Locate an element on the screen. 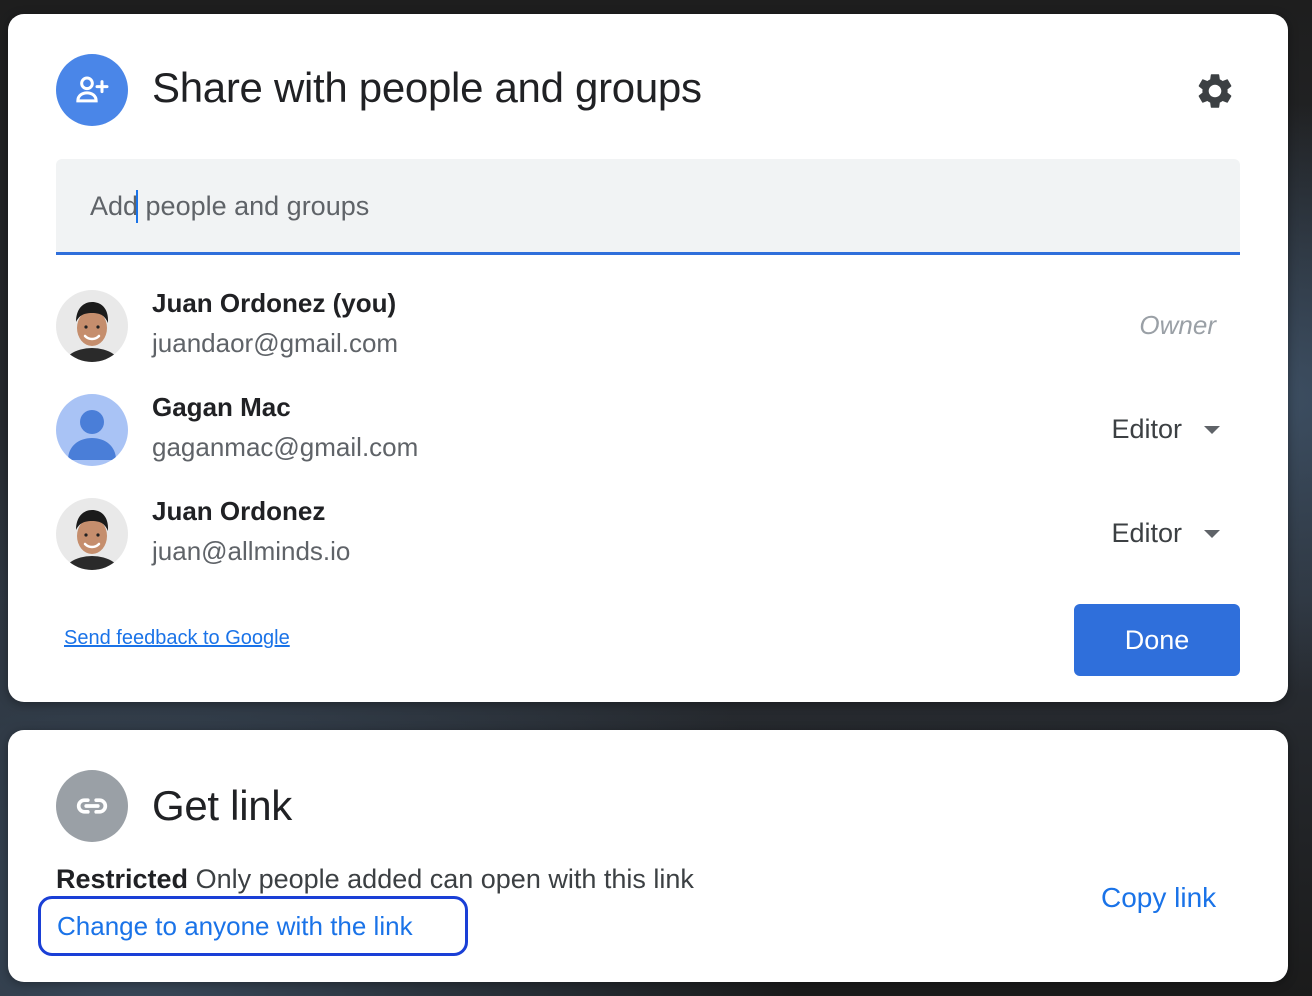  copy-link-button: Copy link is located at coordinates (1158, 898).